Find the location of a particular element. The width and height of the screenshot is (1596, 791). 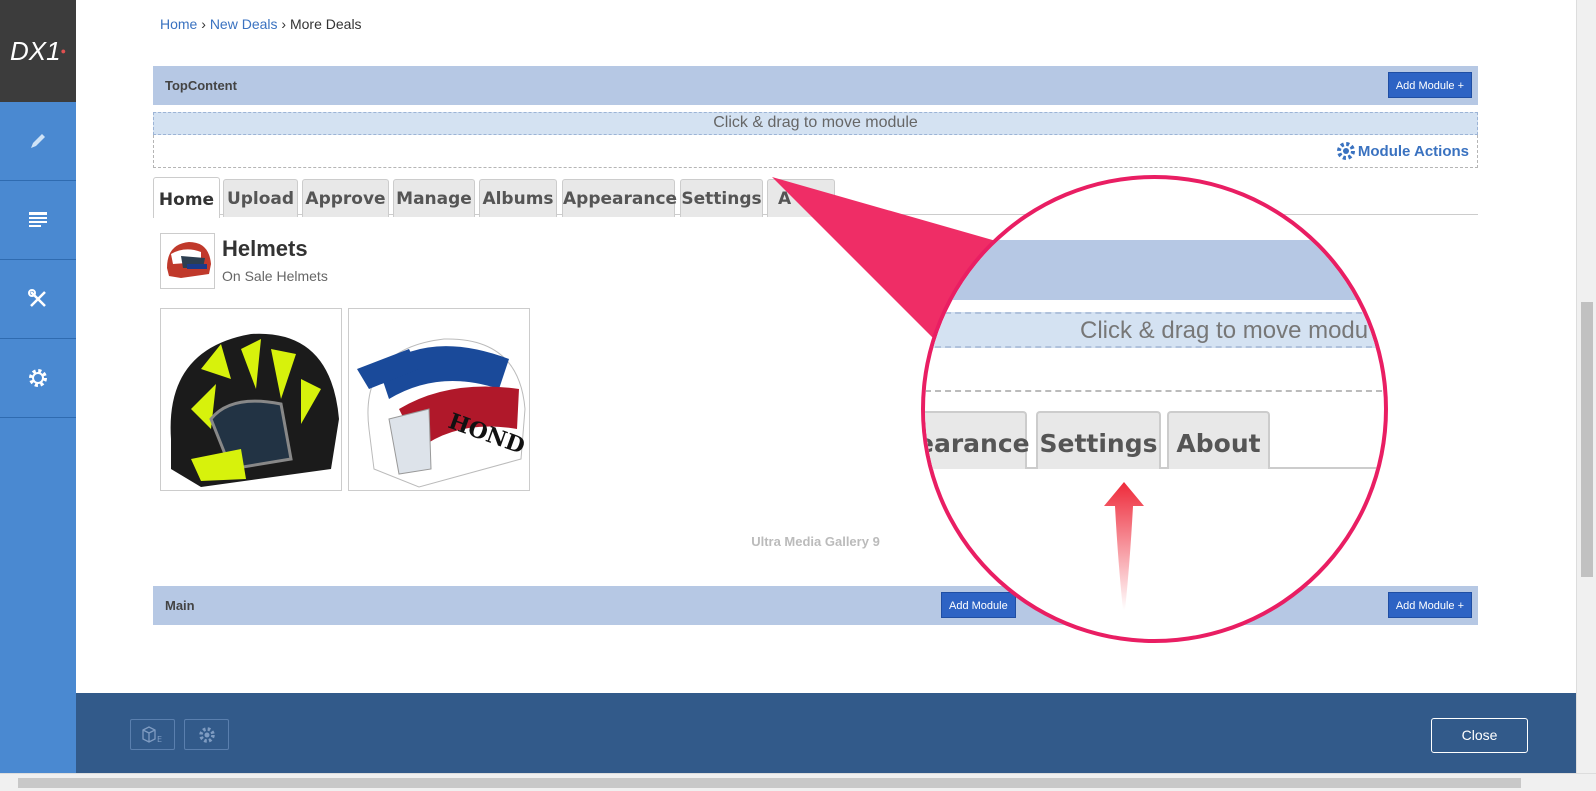

horizontal-scrollbar is located at coordinates (798, 782).